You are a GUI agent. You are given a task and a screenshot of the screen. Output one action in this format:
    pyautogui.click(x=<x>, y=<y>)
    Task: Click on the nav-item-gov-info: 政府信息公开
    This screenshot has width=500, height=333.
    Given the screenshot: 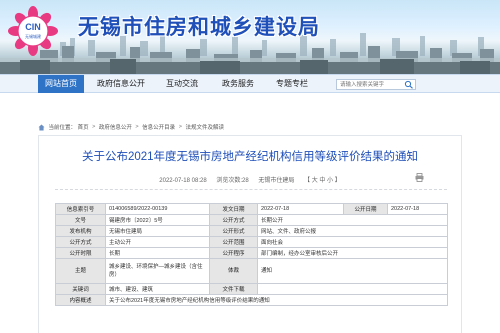 What is the action you would take?
    pyautogui.click(x=121, y=84)
    